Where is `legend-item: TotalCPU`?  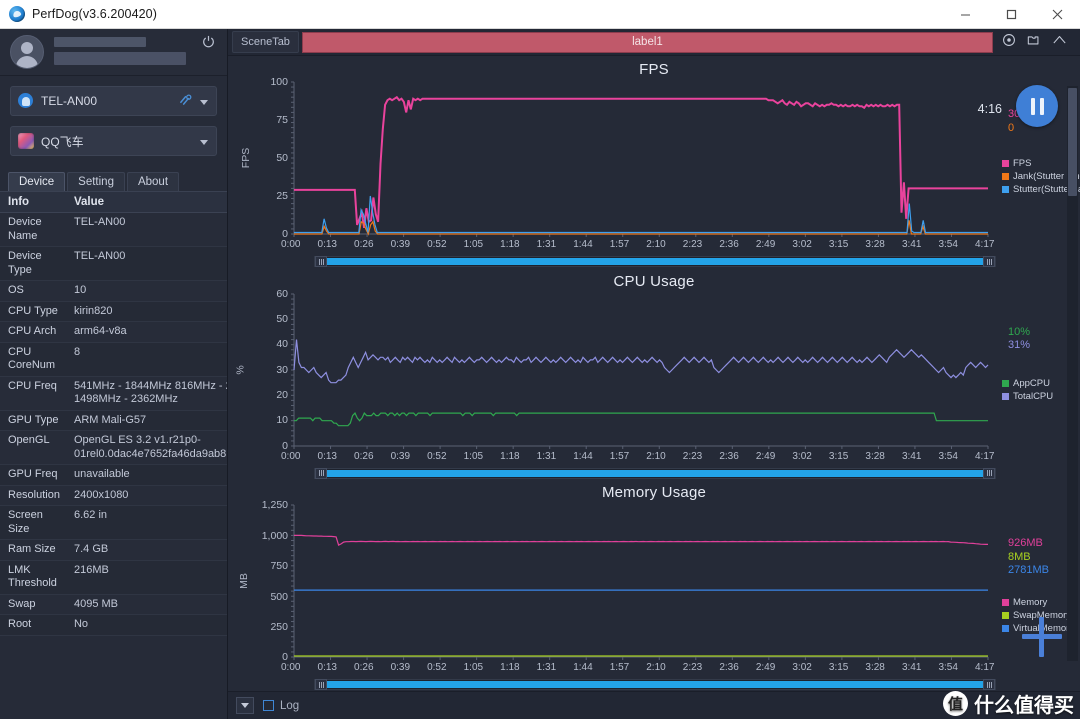 legend-item: TotalCPU is located at coordinates (1027, 396).